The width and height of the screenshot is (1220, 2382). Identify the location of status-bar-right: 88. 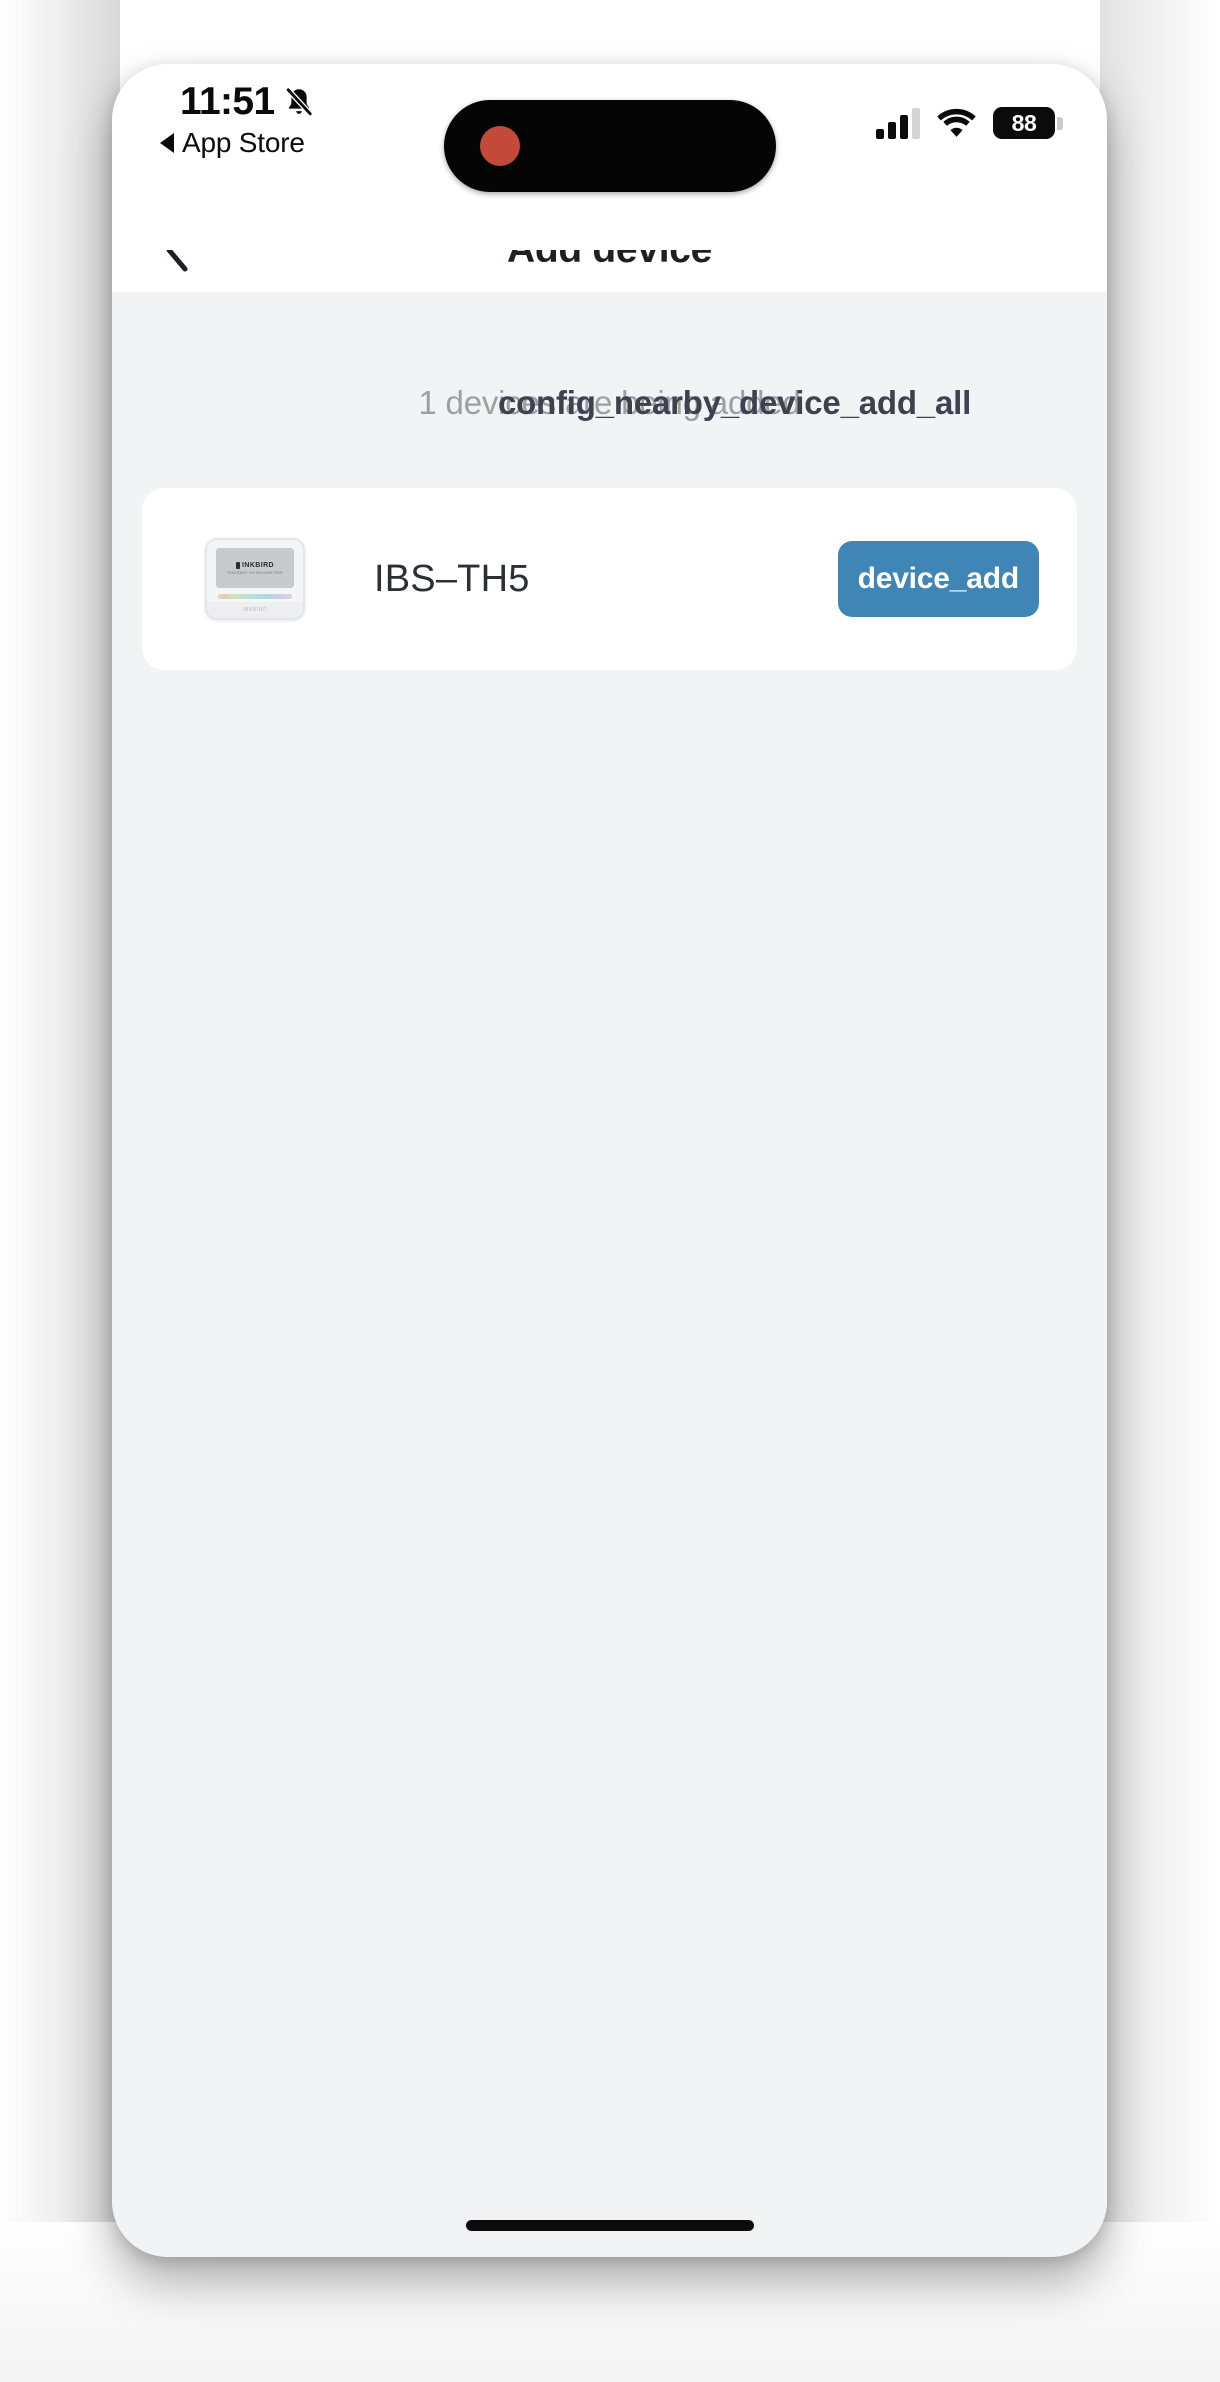
(969, 123).